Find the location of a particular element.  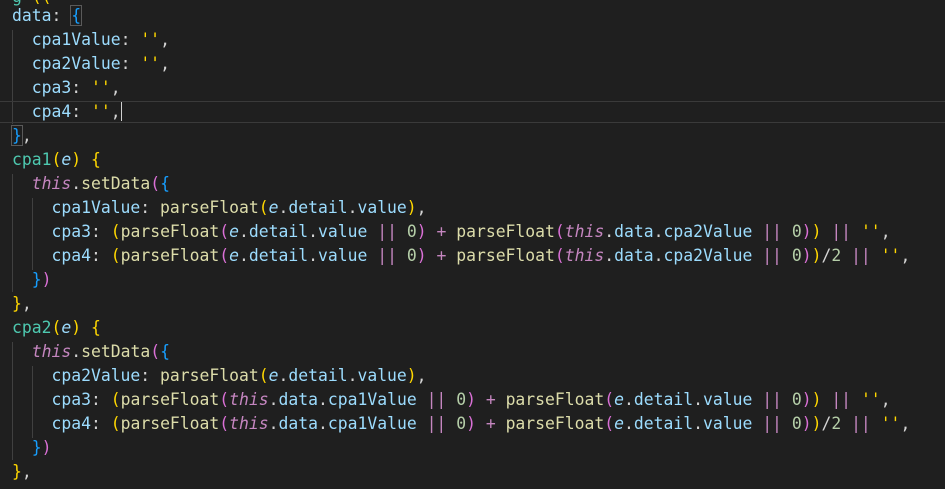

code-line: cpa1(e) { is located at coordinates (472, 160).